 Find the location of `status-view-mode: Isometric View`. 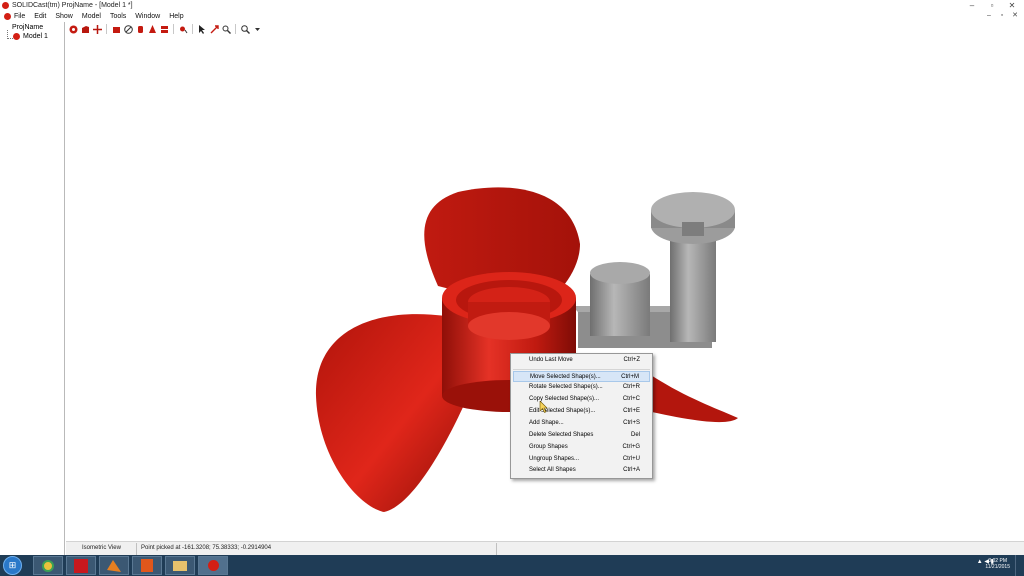

status-view-mode: Isometric View is located at coordinates (101, 548).